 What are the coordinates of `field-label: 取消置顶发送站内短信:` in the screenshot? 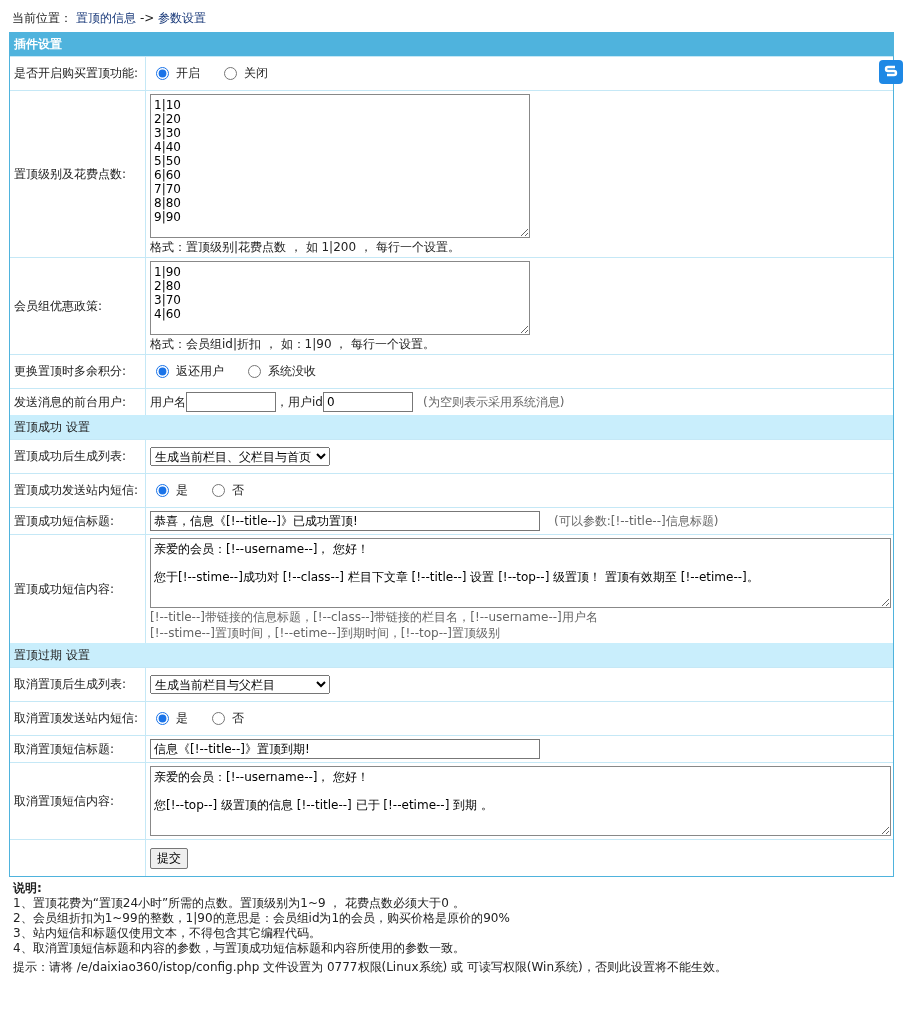 It's located at (76, 718).